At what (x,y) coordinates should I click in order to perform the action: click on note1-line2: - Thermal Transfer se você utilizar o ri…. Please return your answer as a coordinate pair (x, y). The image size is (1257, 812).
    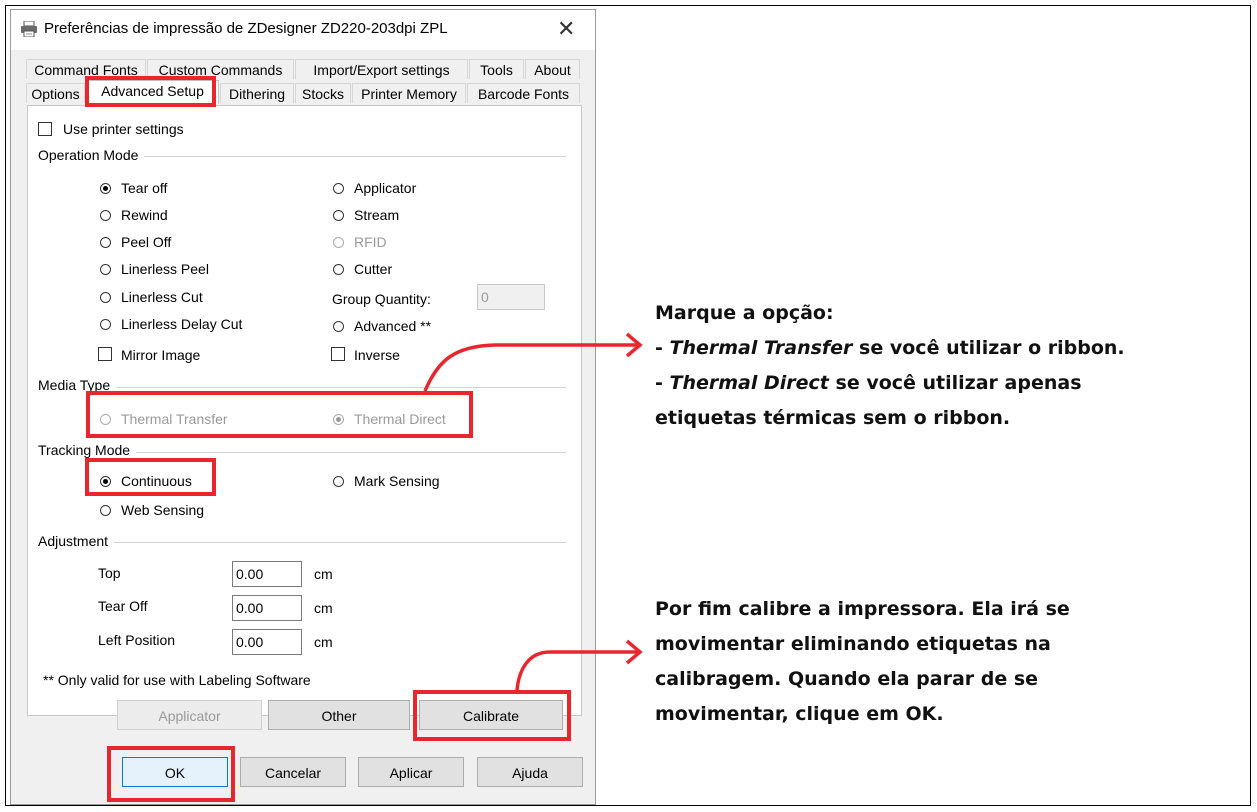
    Looking at the image, I should click on (890, 348).